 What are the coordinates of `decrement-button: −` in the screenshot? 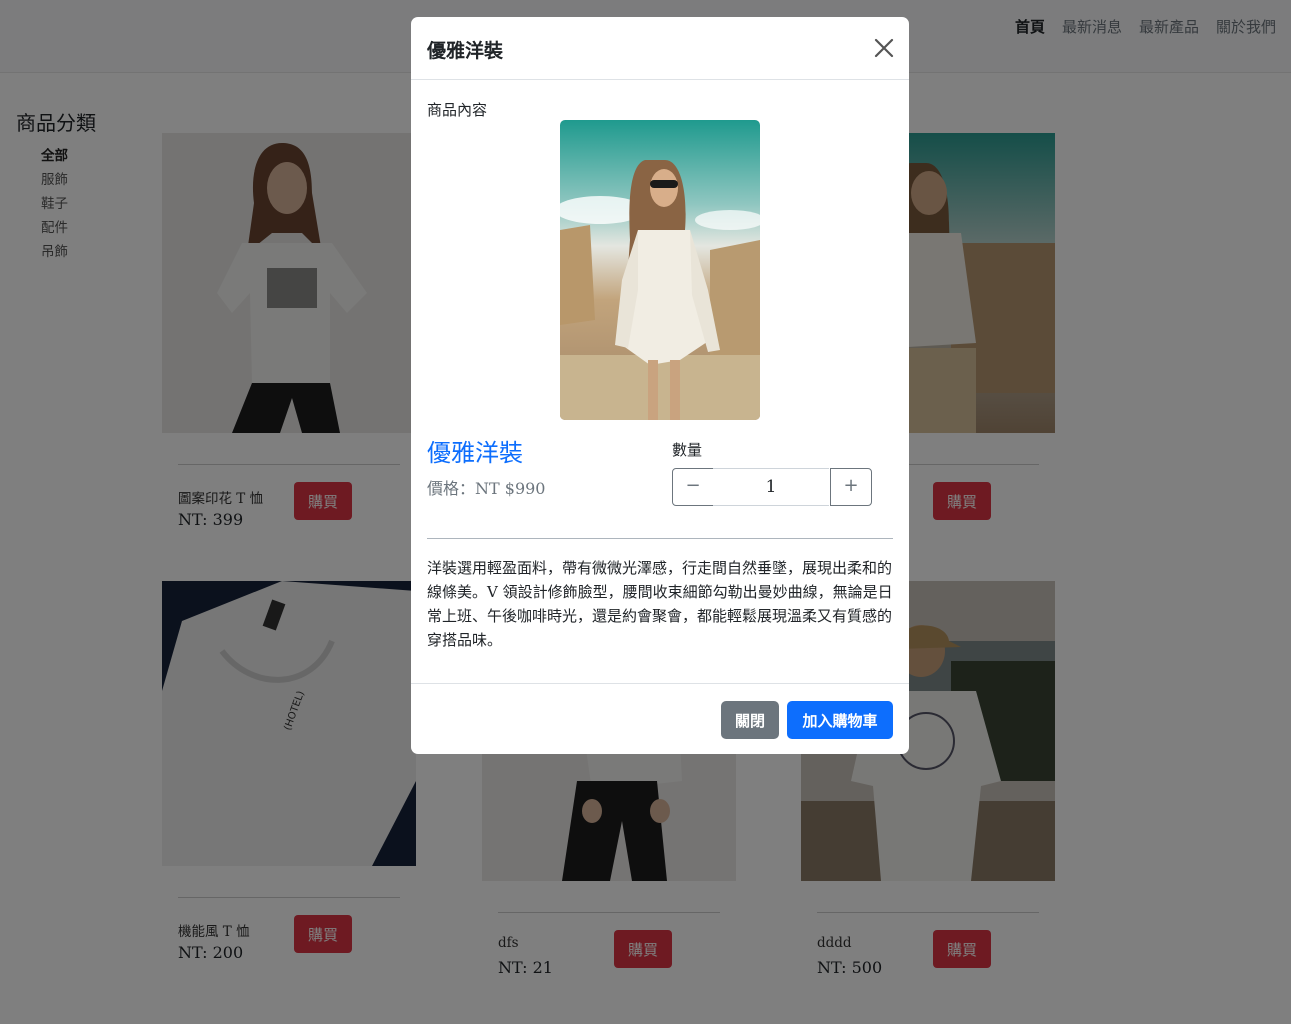 It's located at (693, 487).